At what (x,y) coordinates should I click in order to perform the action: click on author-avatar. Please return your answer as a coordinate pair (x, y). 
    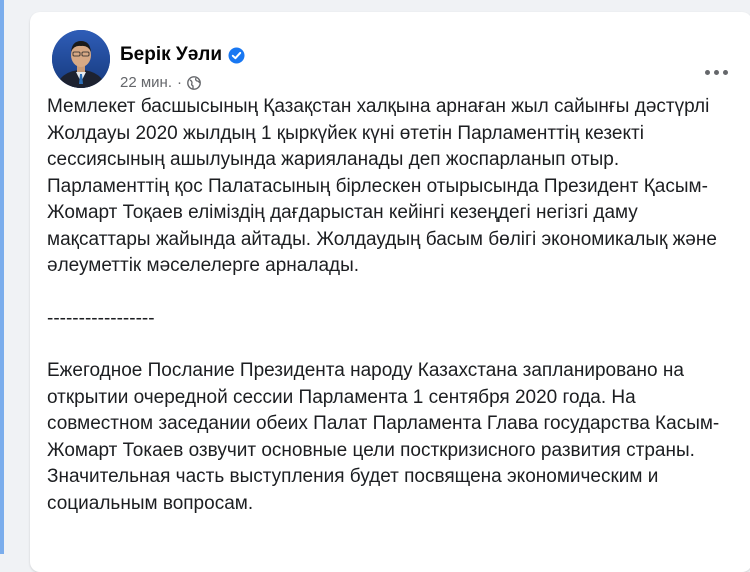
    Looking at the image, I should click on (81, 59).